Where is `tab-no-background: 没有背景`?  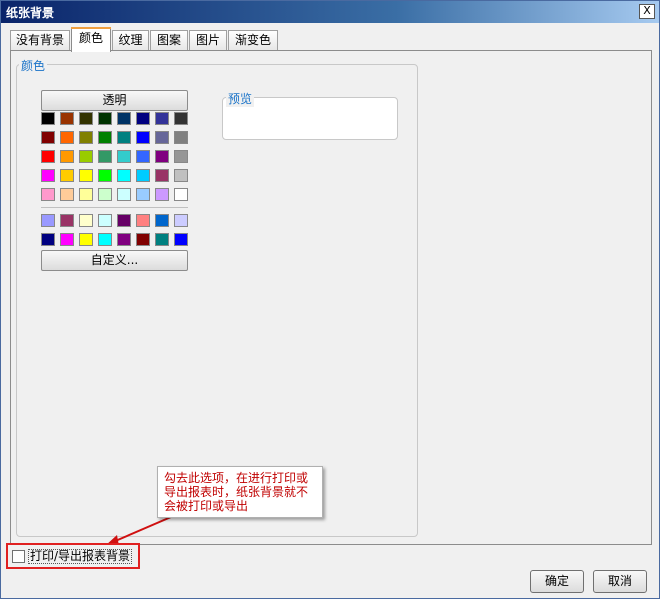 tab-no-background: 没有背景 is located at coordinates (40, 40).